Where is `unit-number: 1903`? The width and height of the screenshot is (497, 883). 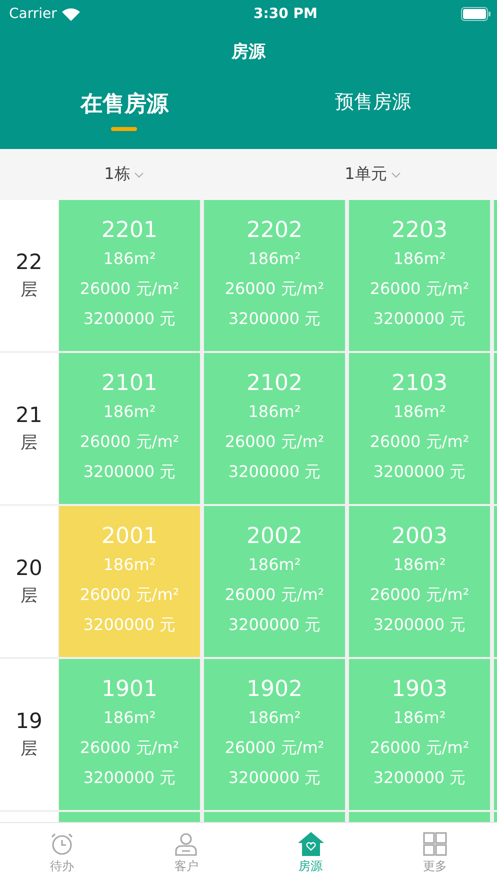 unit-number: 1903 is located at coordinates (420, 689).